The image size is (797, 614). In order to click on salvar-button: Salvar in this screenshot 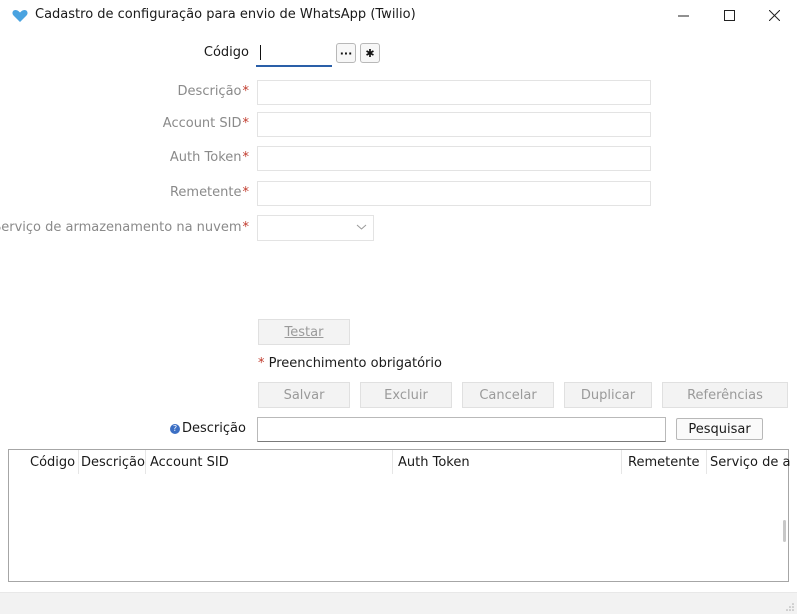, I will do `click(304, 395)`.